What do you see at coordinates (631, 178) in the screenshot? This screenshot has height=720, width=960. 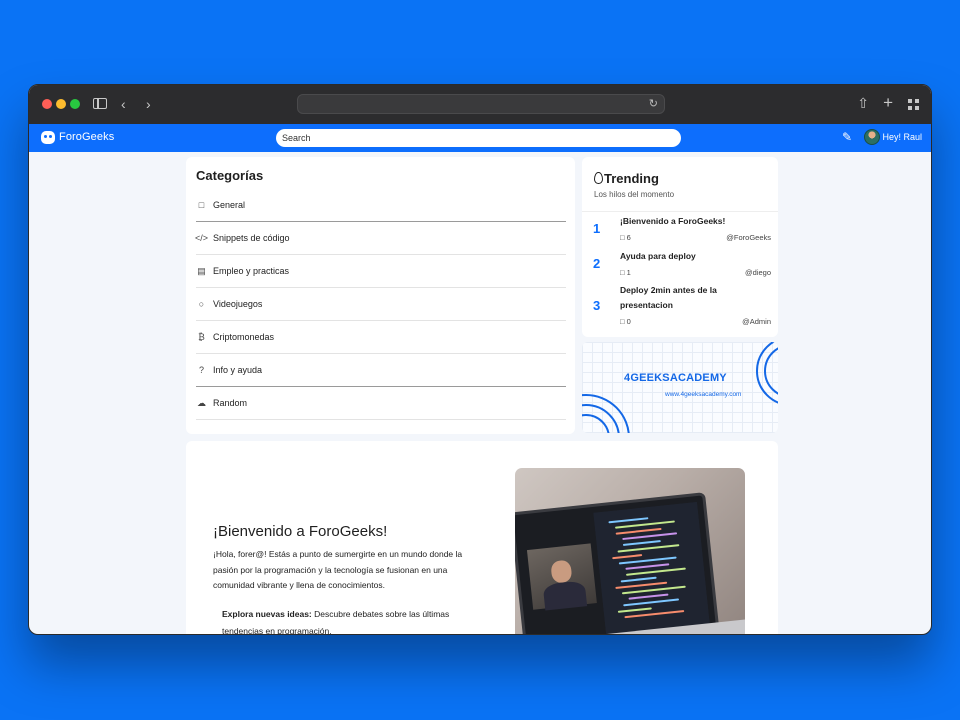 I see `trending-title-text: Trending` at bounding box center [631, 178].